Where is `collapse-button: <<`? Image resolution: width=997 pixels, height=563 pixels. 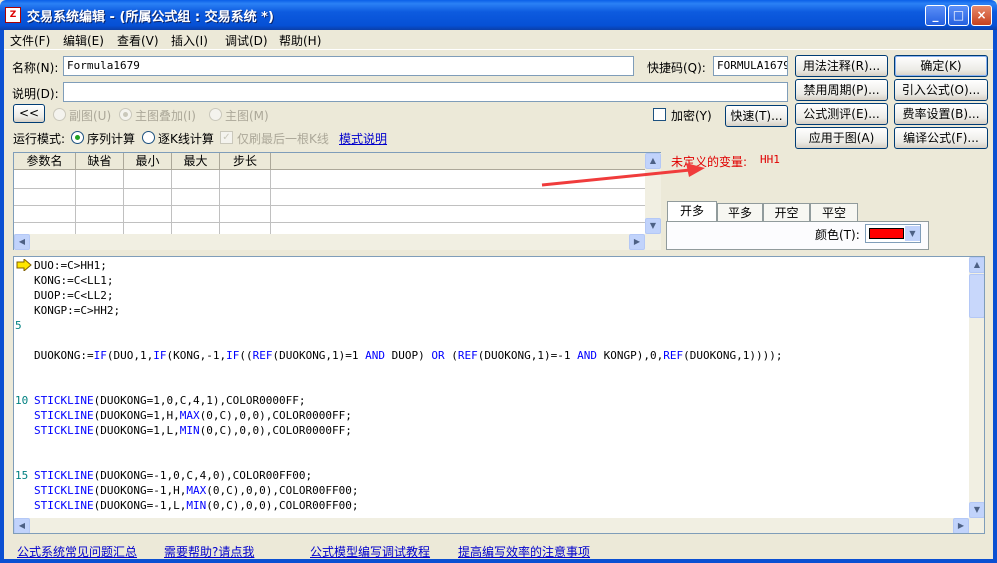
collapse-button: << is located at coordinates (29, 113).